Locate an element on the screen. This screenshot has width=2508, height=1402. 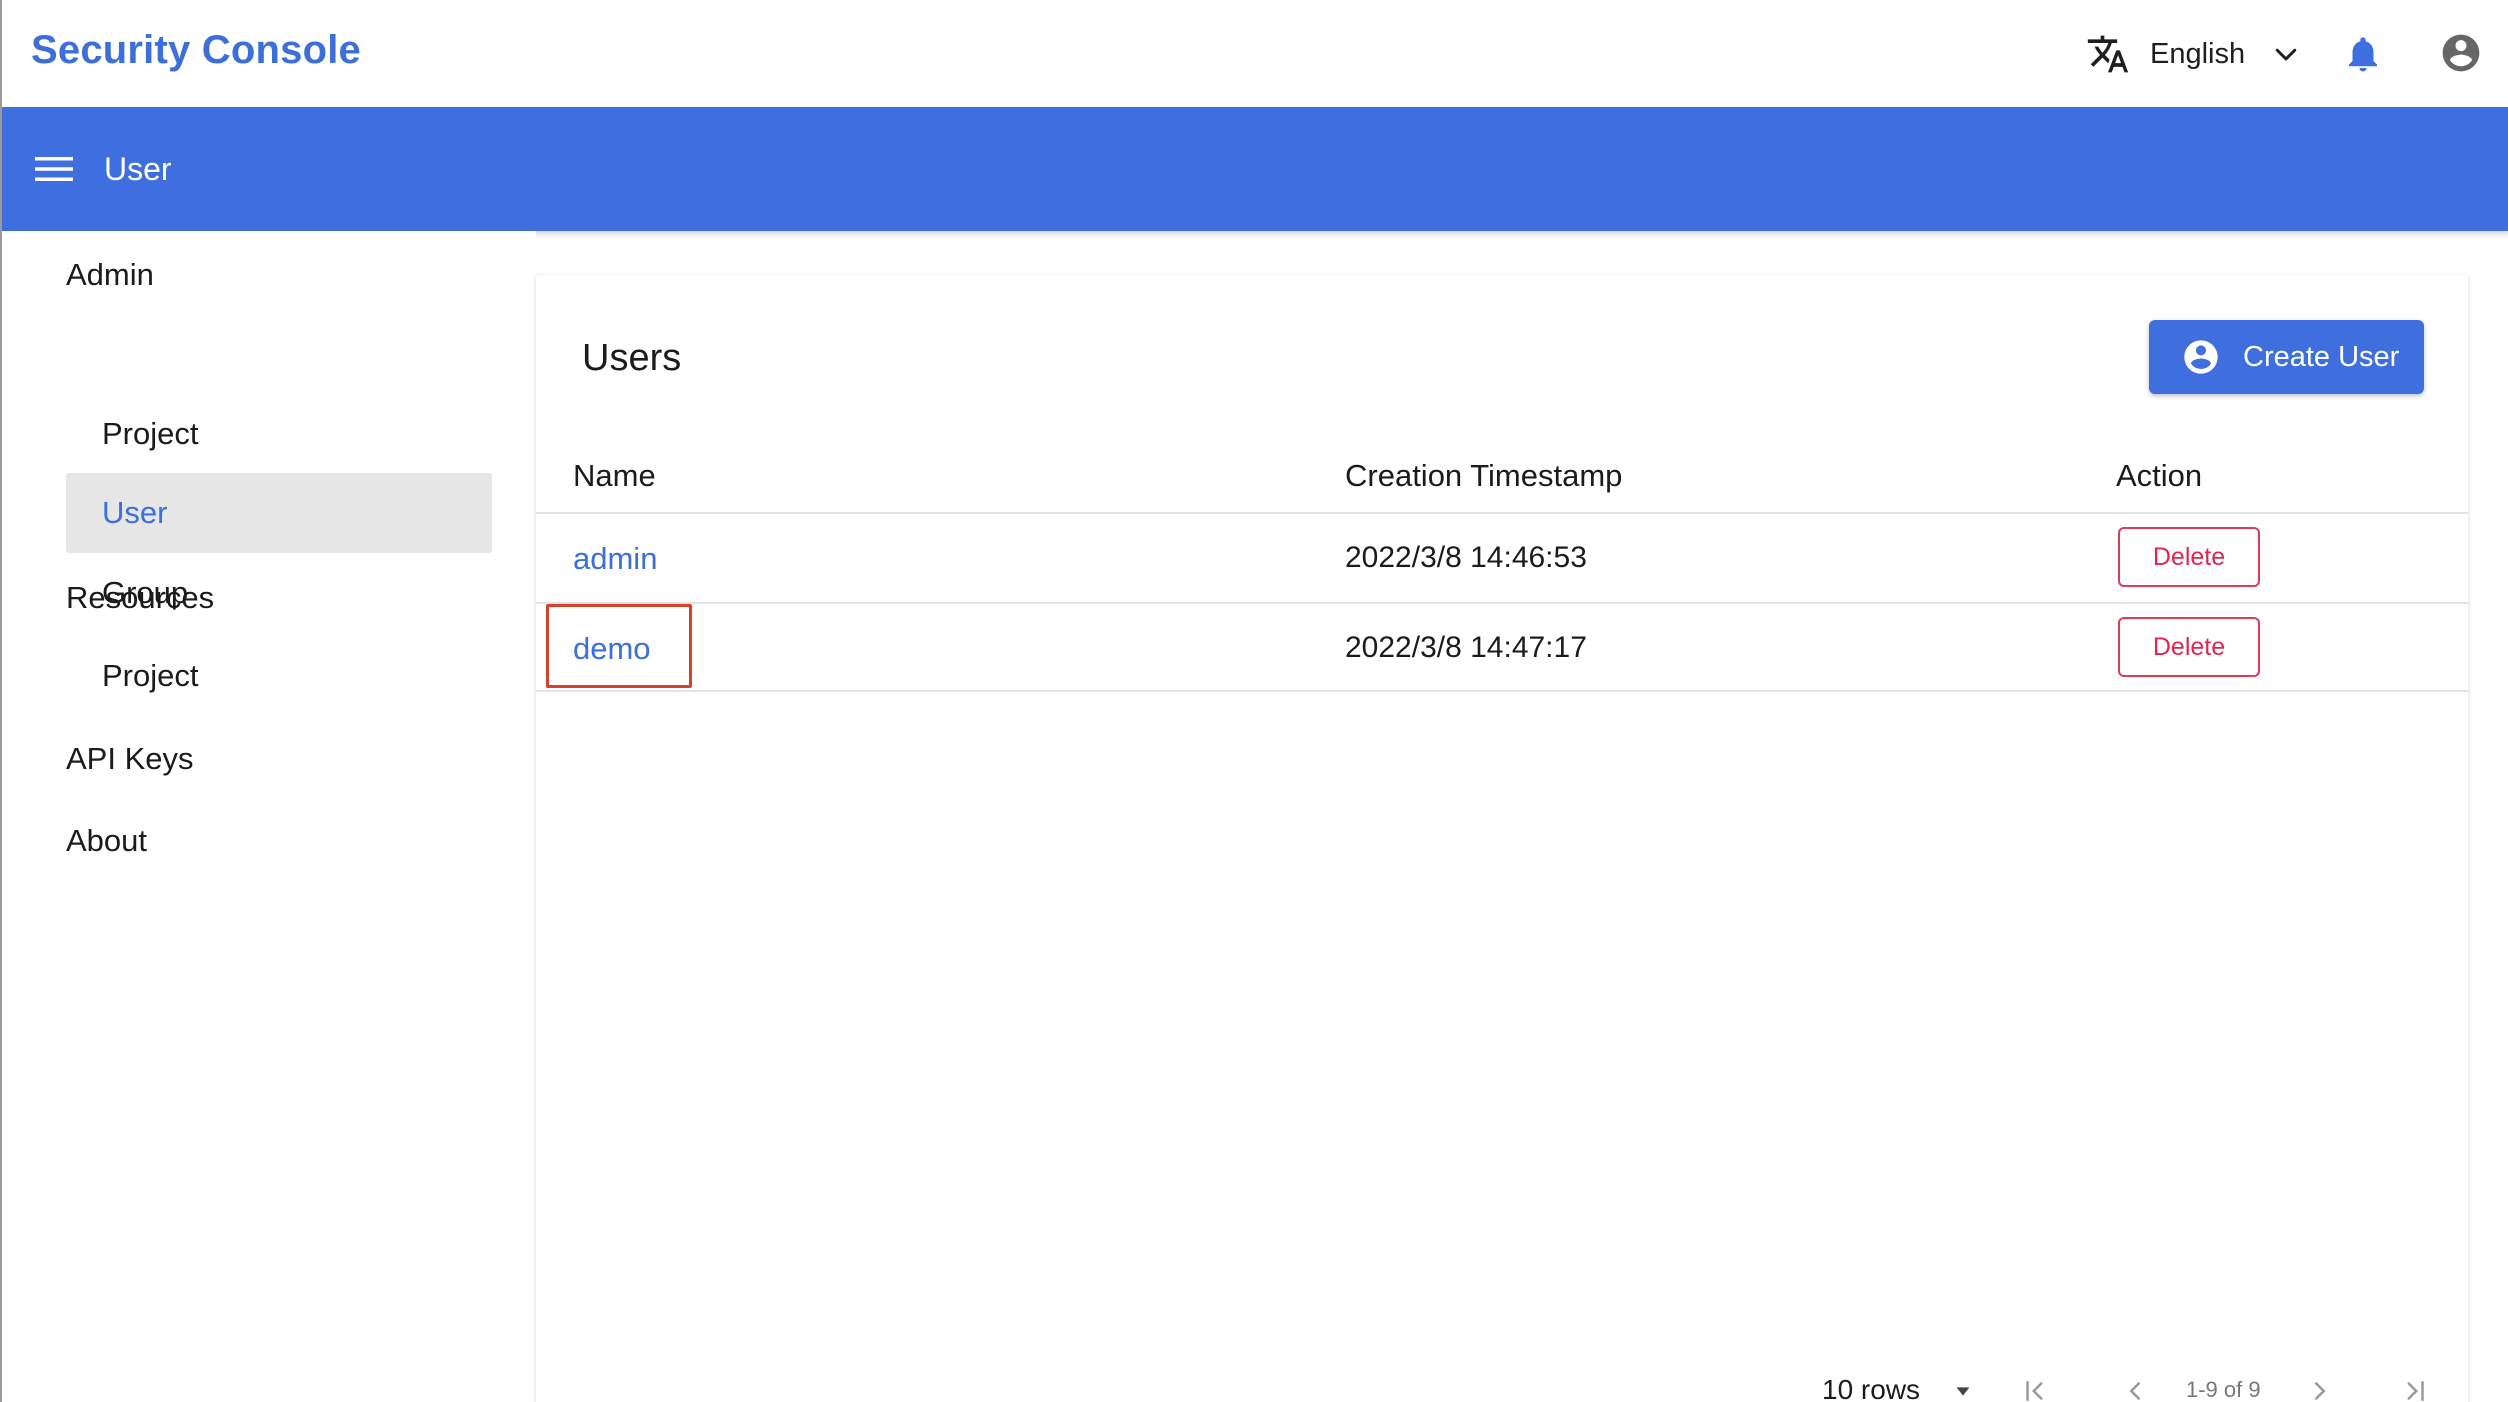
language-label: English is located at coordinates (2198, 53).